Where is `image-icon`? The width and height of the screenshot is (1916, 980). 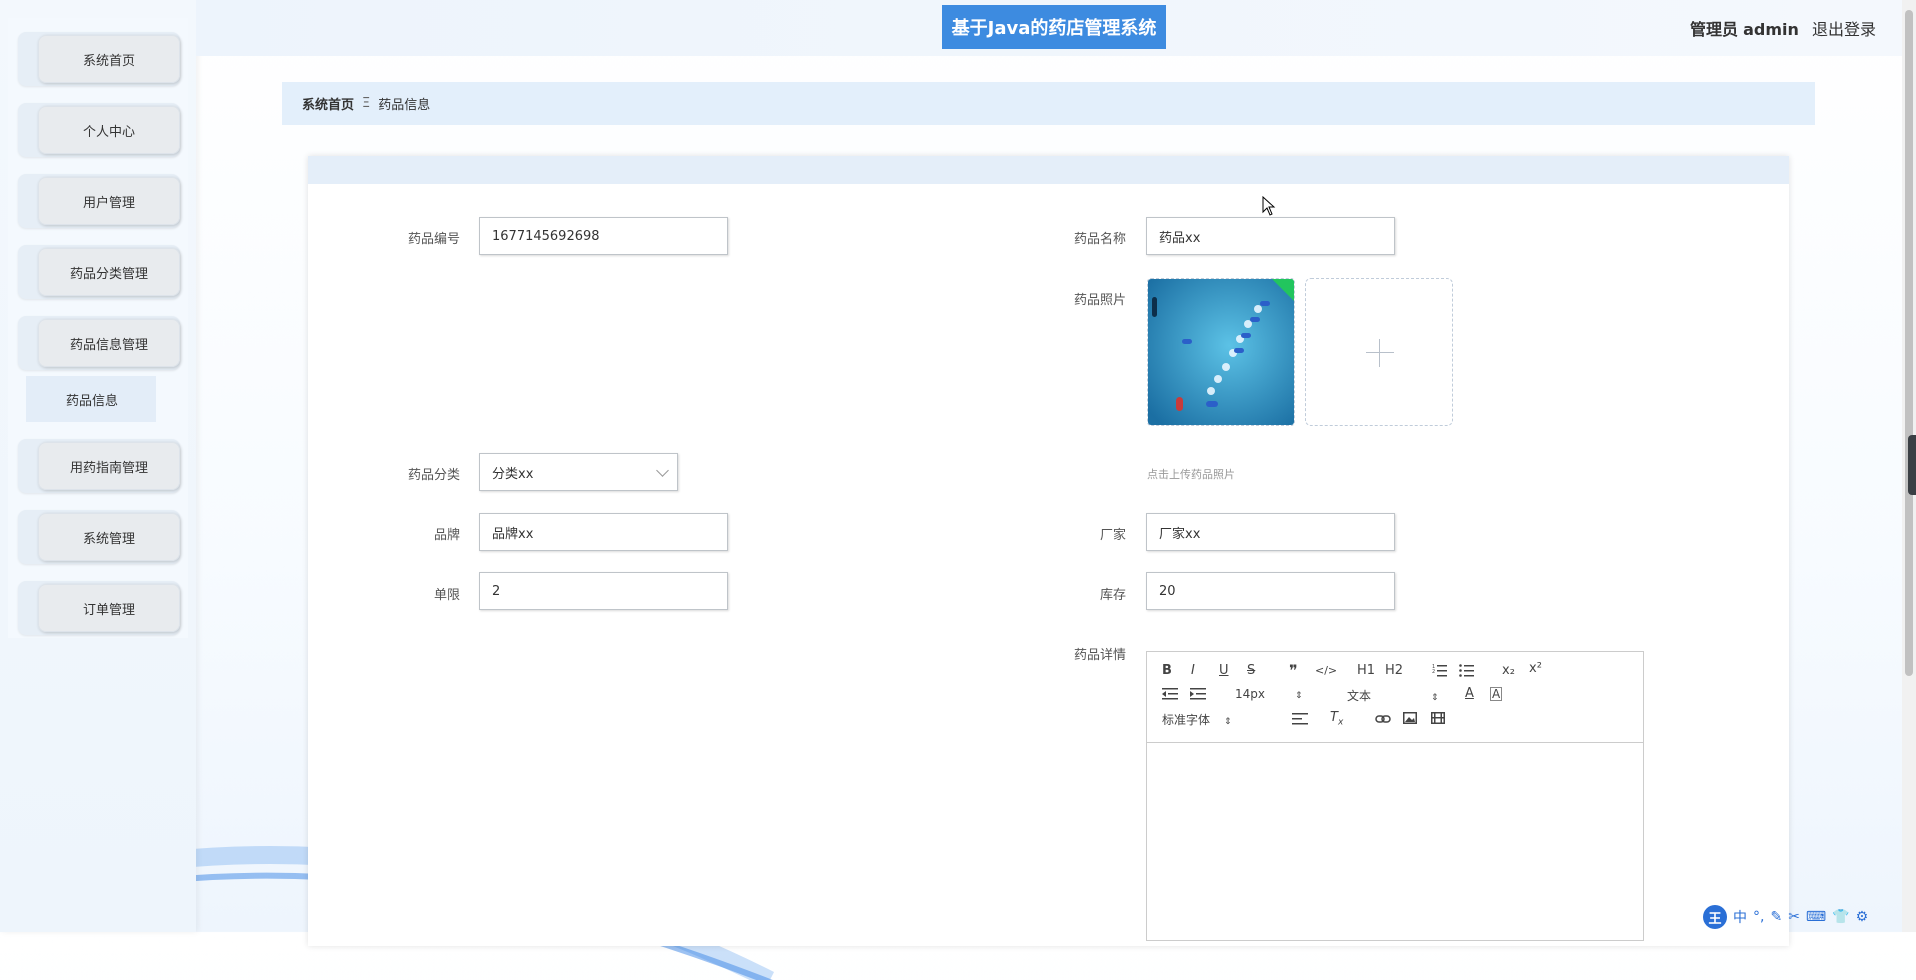 image-icon is located at coordinates (1410, 718).